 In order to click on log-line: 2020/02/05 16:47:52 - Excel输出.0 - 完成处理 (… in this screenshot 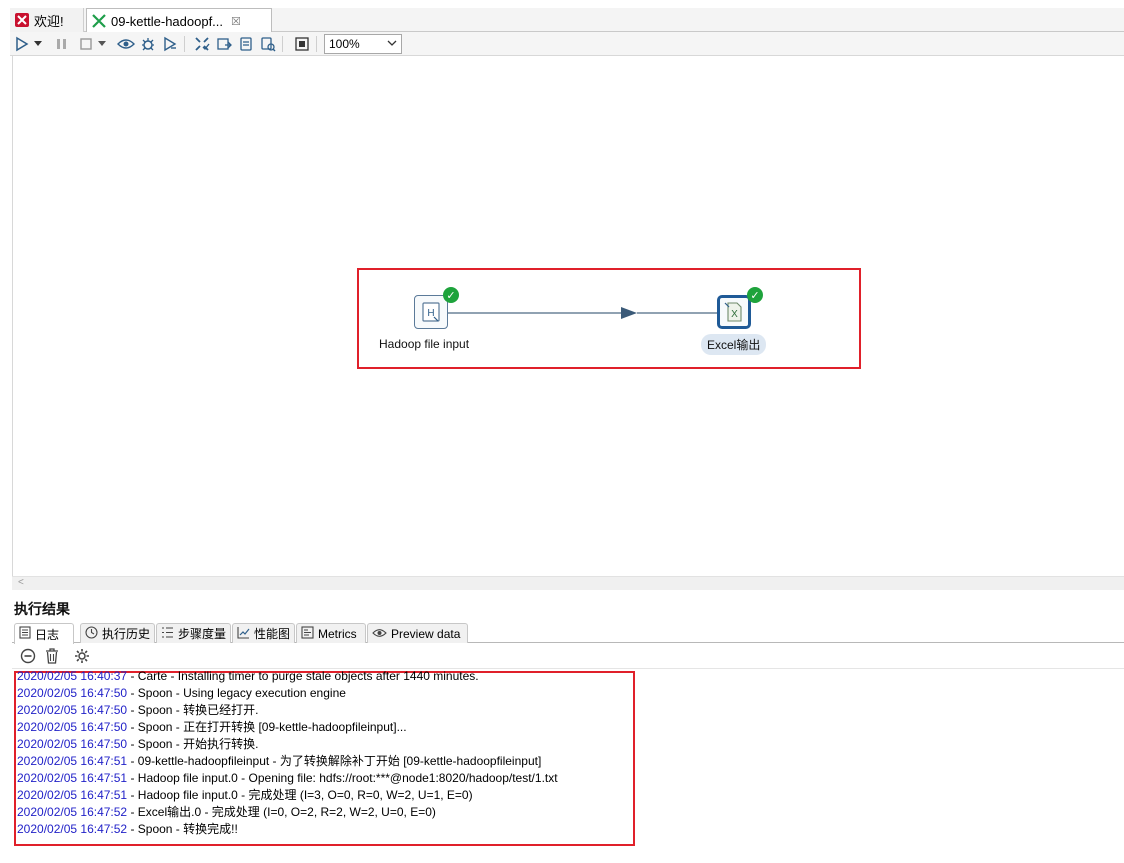, I will do `click(226, 812)`.